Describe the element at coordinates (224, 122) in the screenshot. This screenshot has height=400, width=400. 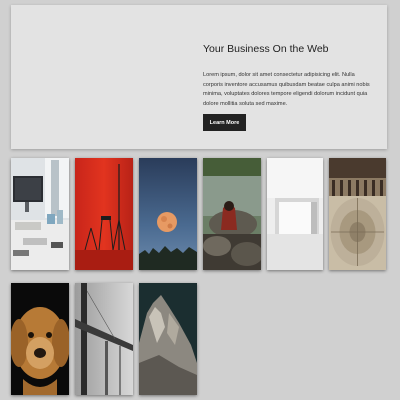
I see `learn-more-button: Learn More` at that location.